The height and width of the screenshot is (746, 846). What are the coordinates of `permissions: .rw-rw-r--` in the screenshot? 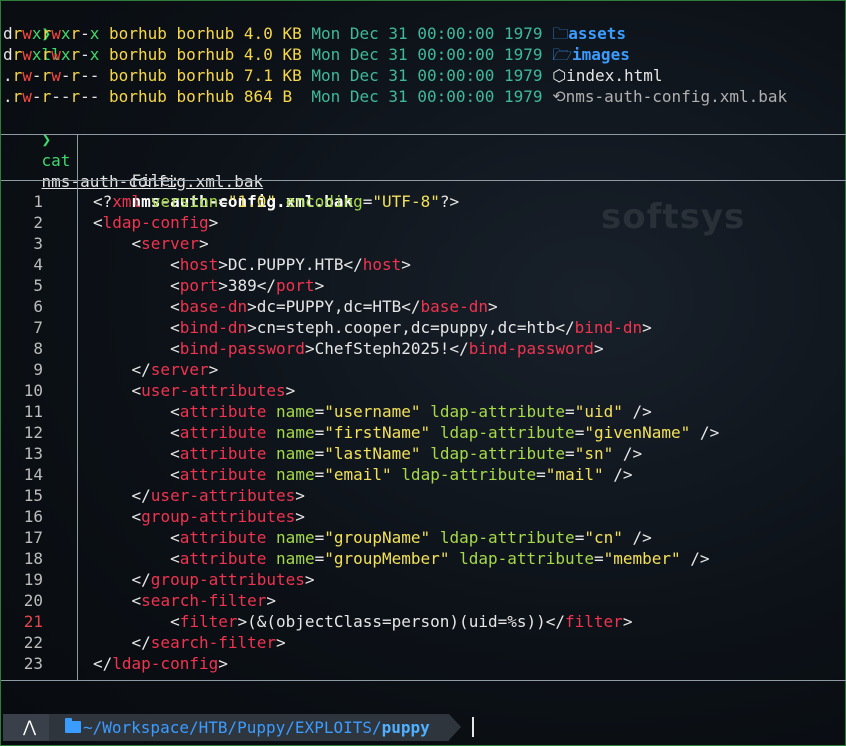 It's located at (51, 75).